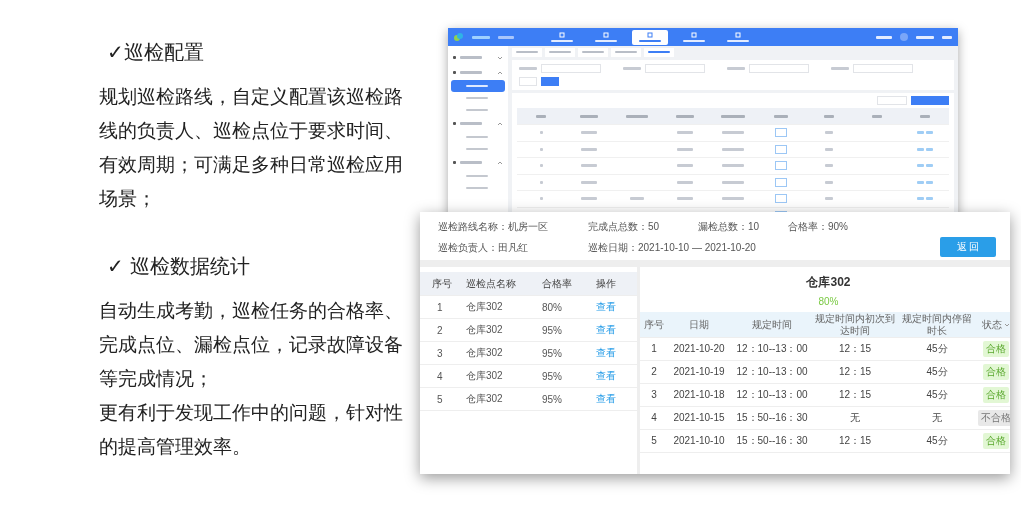 Image resolution: width=1021 pixels, height=506 pixels. What do you see at coordinates (440, 330) in the screenshot?
I see `table-cell-text: 2` at bounding box center [440, 330].